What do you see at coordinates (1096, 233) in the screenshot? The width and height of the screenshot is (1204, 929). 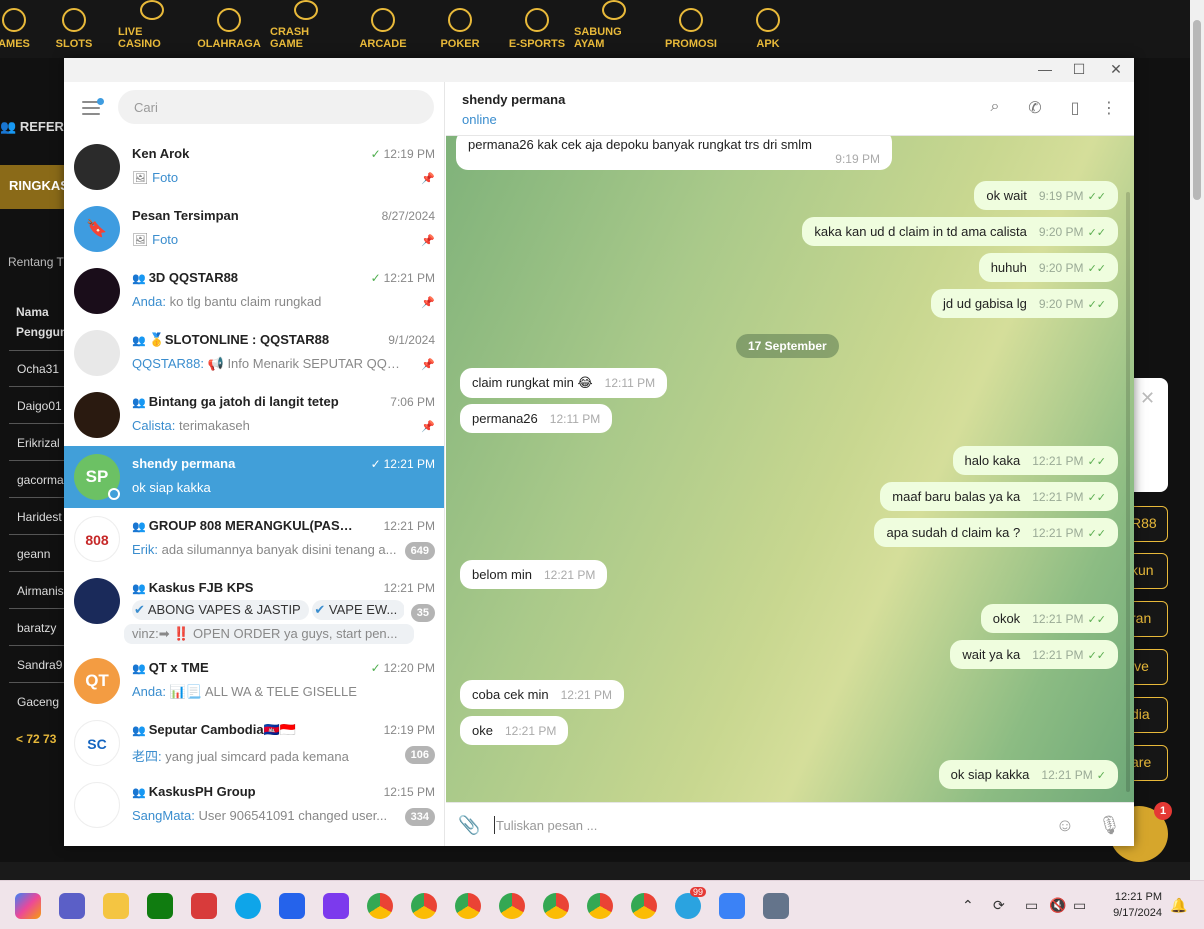 I see `double-check-icon: ✓✓` at bounding box center [1096, 233].